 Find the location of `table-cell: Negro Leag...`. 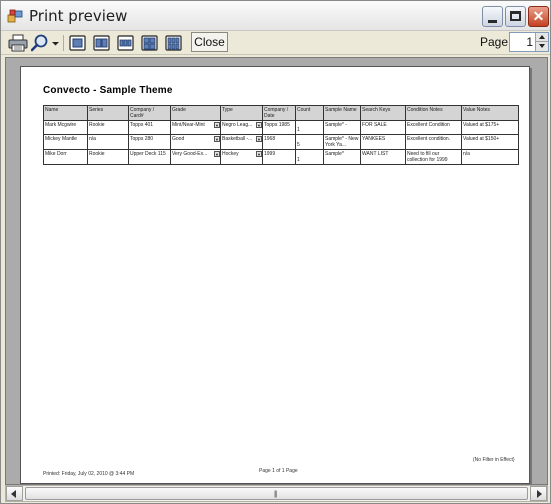

table-cell: Negro Leag... is located at coordinates (237, 125).